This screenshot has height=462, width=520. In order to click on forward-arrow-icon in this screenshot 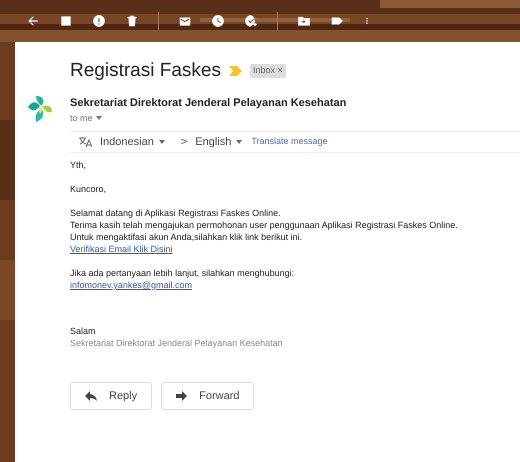, I will do `click(182, 396)`.